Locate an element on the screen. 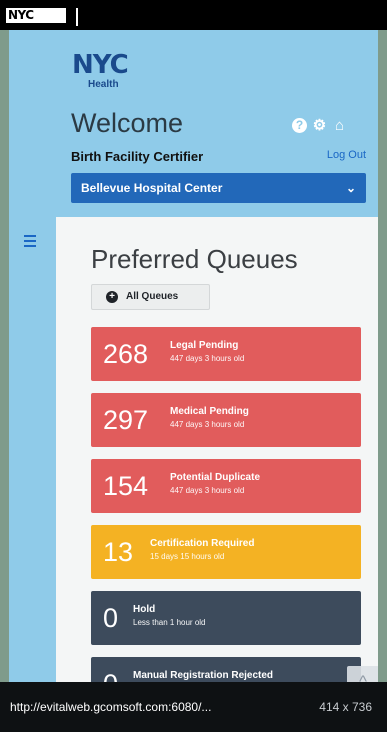 Image resolution: width=387 pixels, height=732 pixels. queue-name: Manual Registration Rejected is located at coordinates (203, 675).